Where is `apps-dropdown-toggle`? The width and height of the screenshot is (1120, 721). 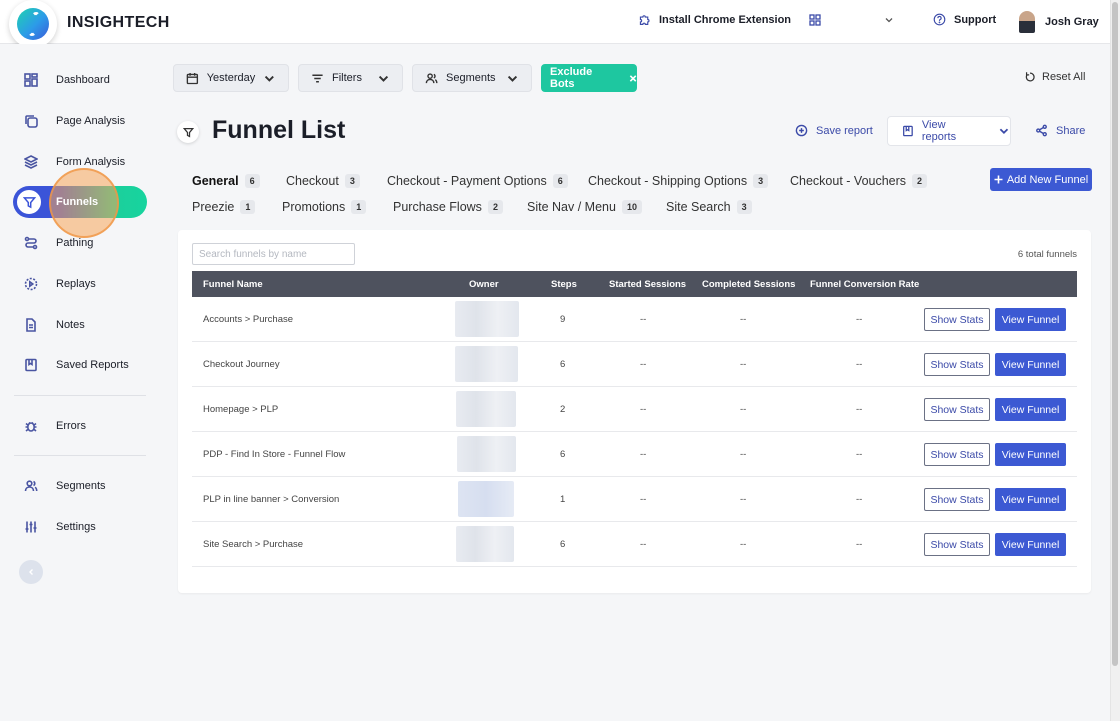
apps-dropdown-toggle is located at coordinates (889, 20).